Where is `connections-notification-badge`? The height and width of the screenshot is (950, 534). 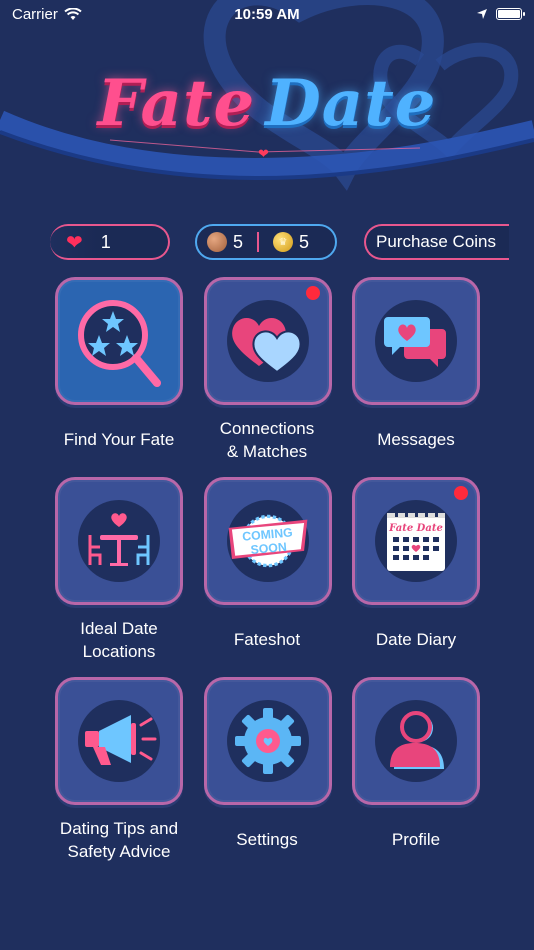
connections-notification-badge is located at coordinates (313, 293).